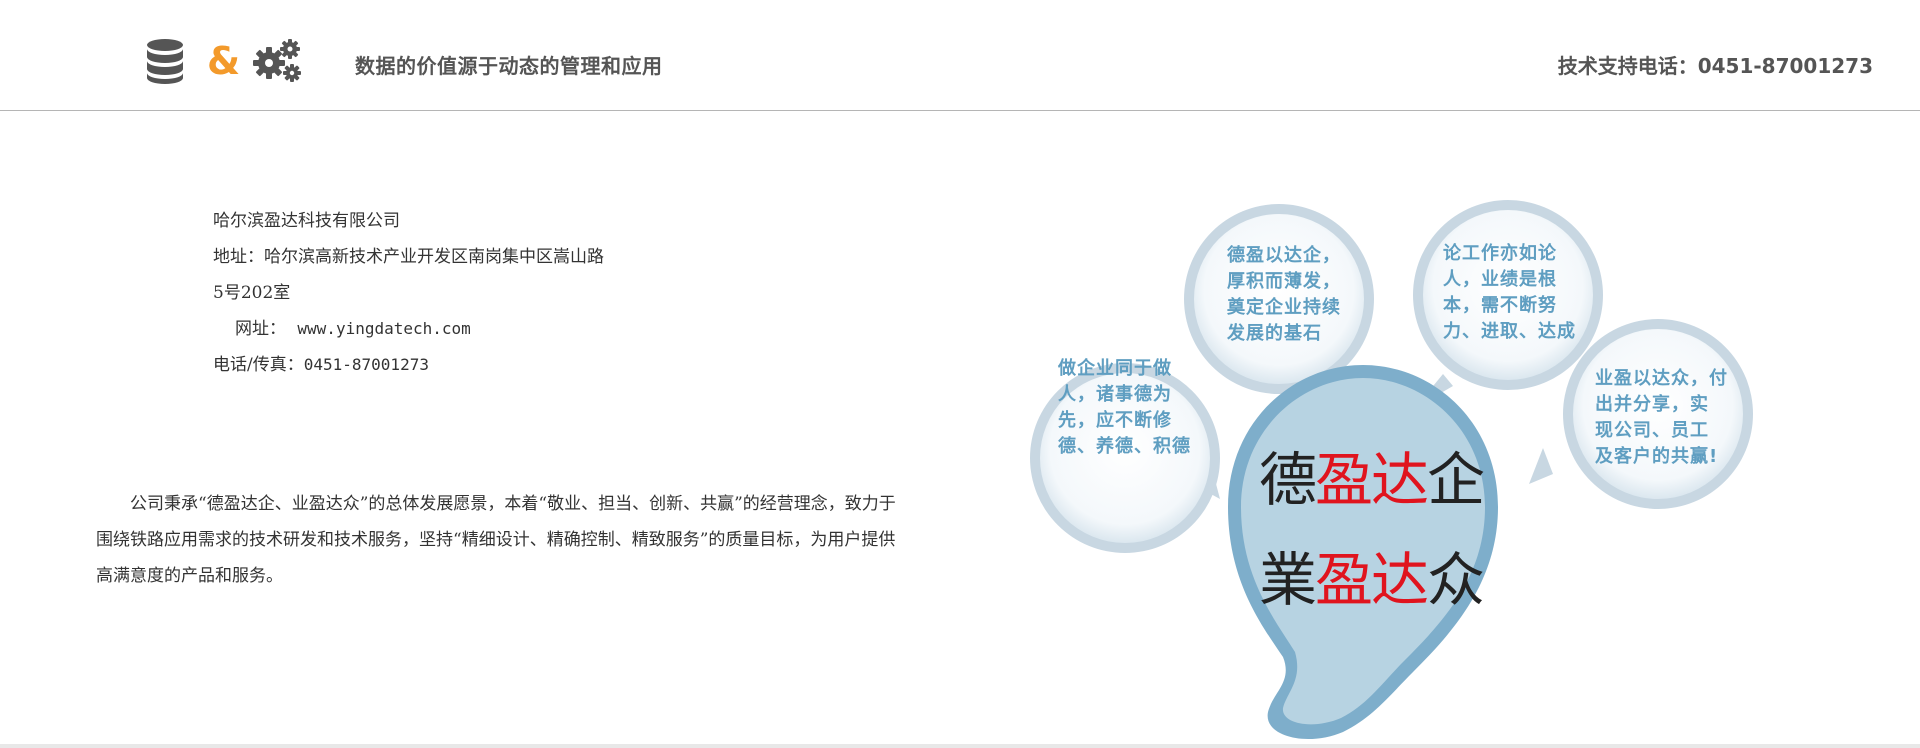 The image size is (1920, 748). What do you see at coordinates (1652, 430) in the screenshot?
I see `bubble-right-line: 现公司、员工` at bounding box center [1652, 430].